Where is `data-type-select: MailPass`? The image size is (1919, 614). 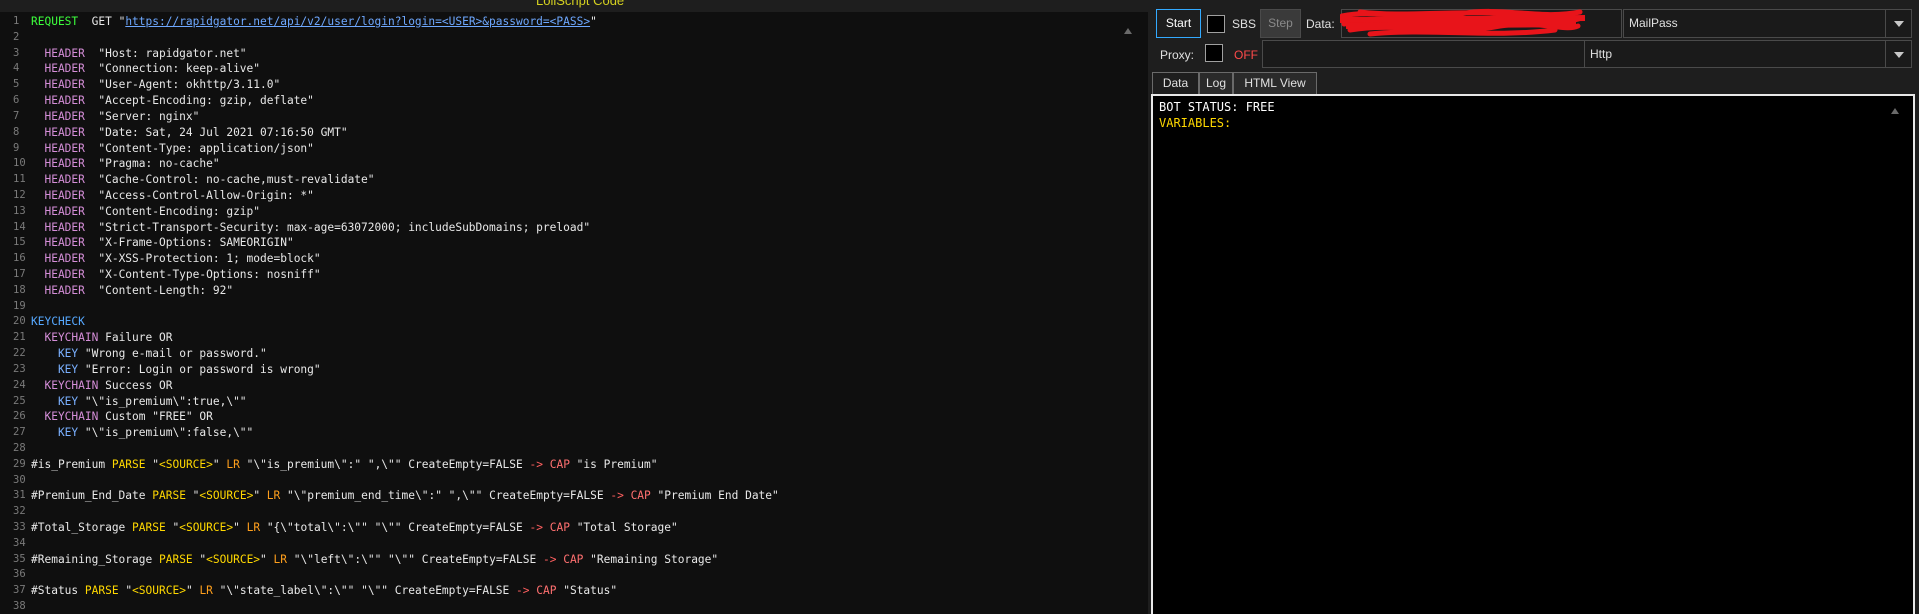 data-type-select: MailPass is located at coordinates (1767, 23).